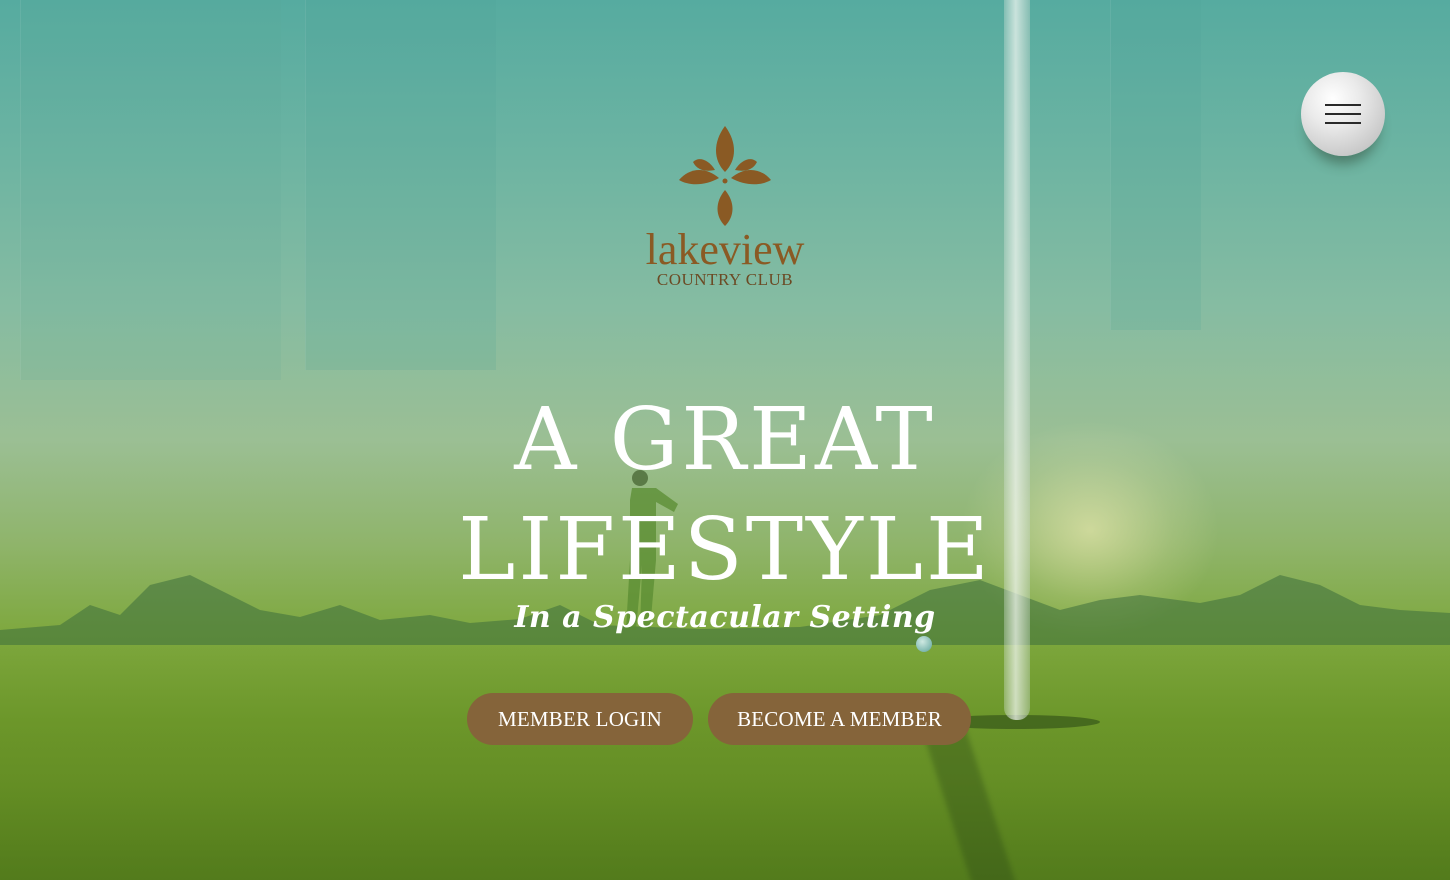 This screenshot has width=1450, height=880. I want to click on brand-name: lakeview, so click(725, 249).